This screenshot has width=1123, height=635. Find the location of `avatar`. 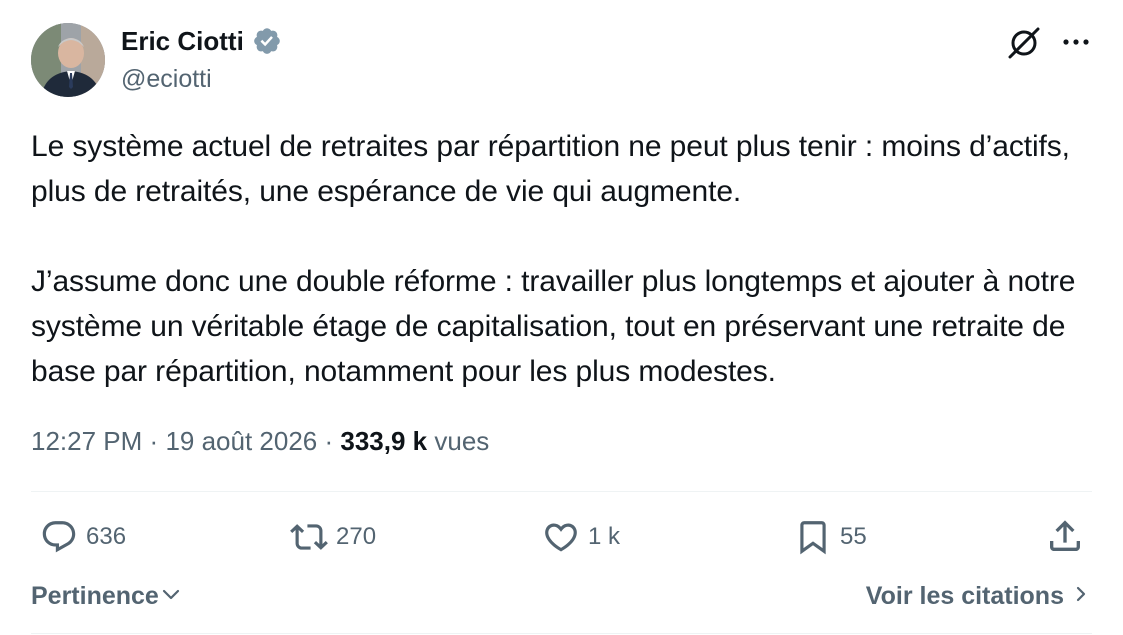

avatar is located at coordinates (68, 60).